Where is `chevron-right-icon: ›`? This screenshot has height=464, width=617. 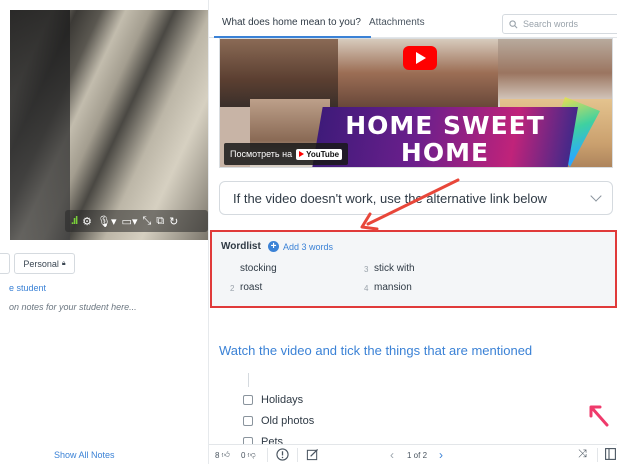
chevron-right-icon: › is located at coordinates (441, 455).